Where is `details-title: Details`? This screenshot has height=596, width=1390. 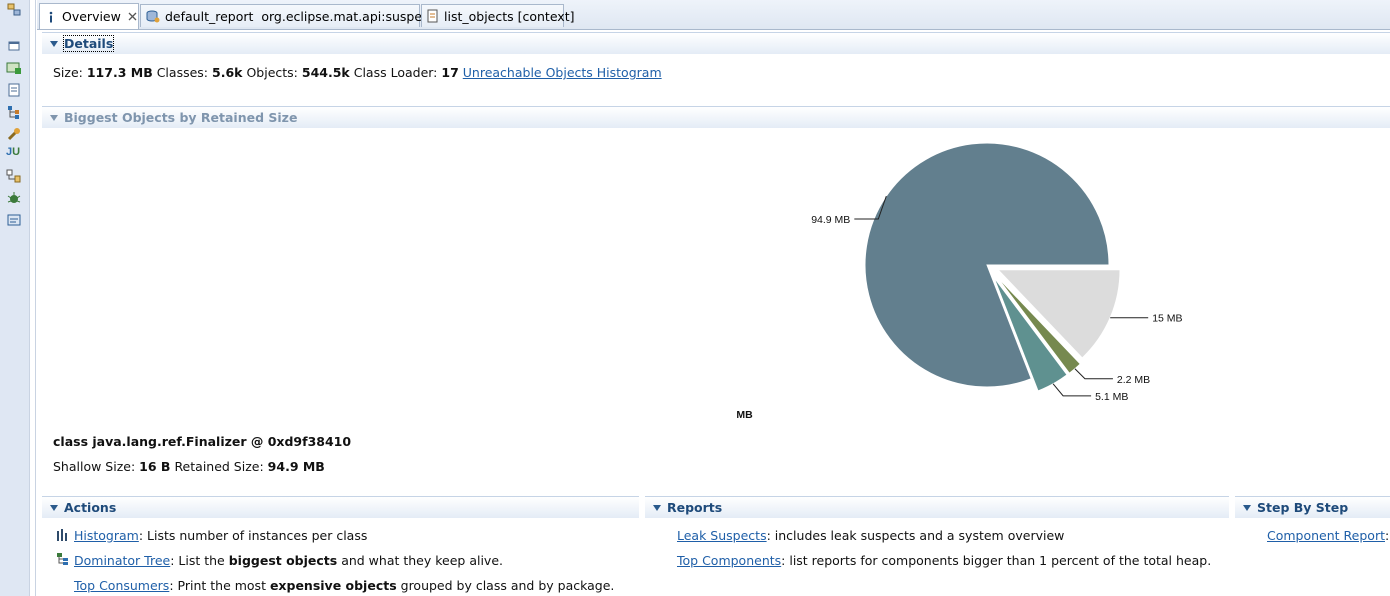
details-title: Details is located at coordinates (88, 43).